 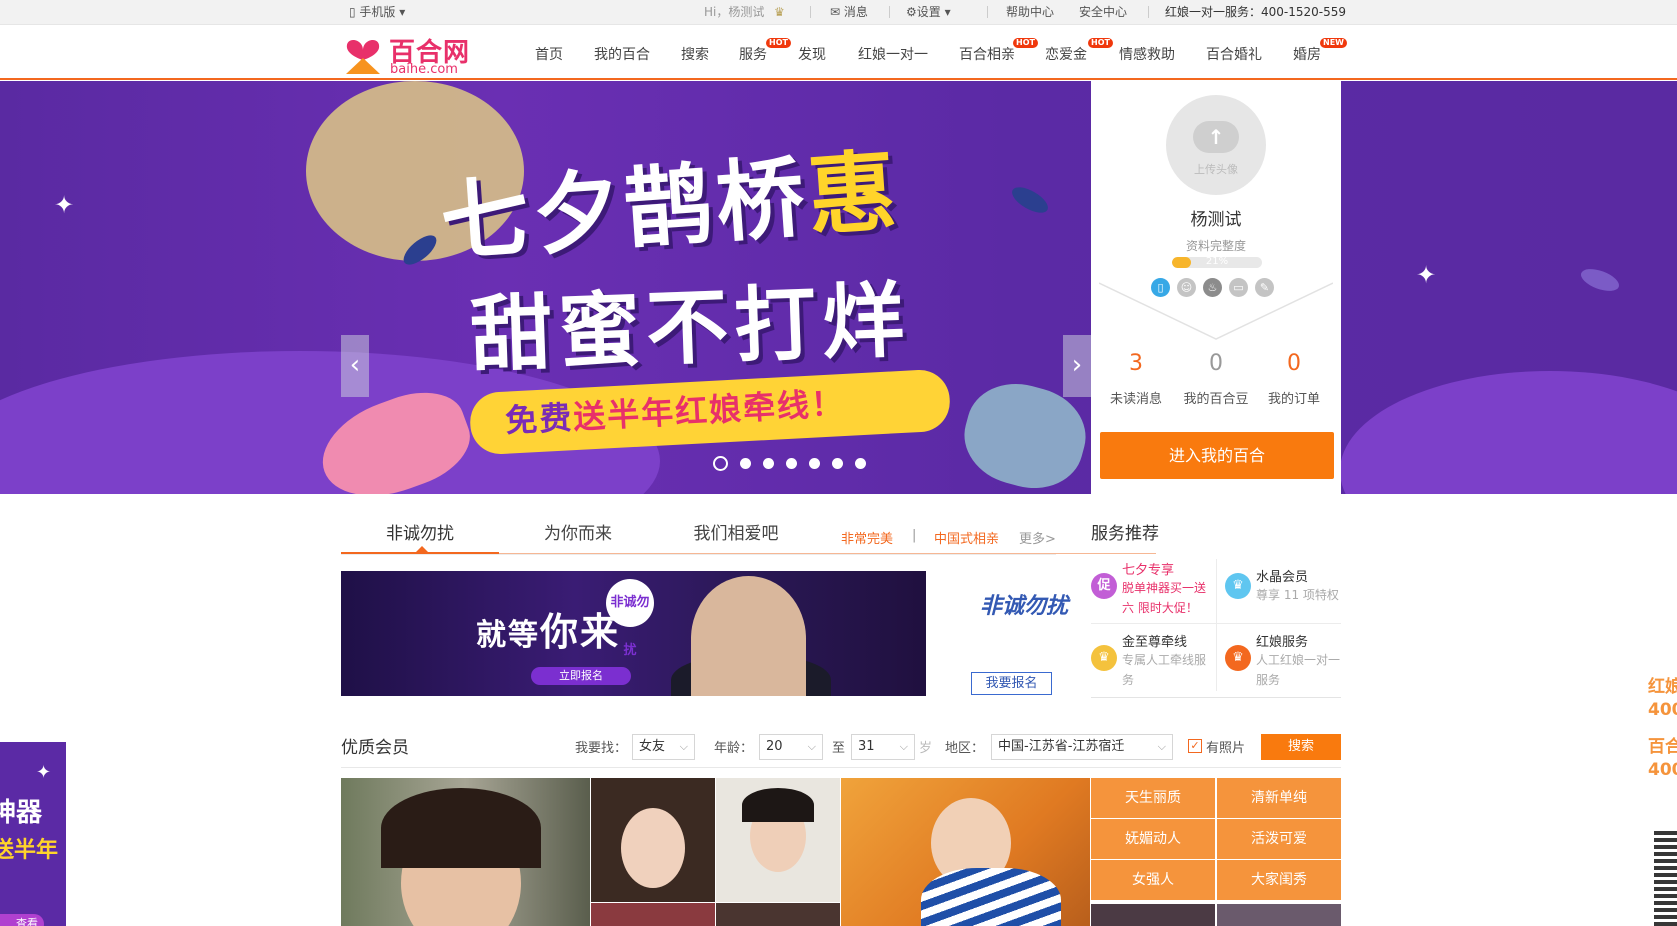 What do you see at coordinates (1297, 595) in the screenshot?
I see `service-desc: 尊享 11 项特权` at bounding box center [1297, 595].